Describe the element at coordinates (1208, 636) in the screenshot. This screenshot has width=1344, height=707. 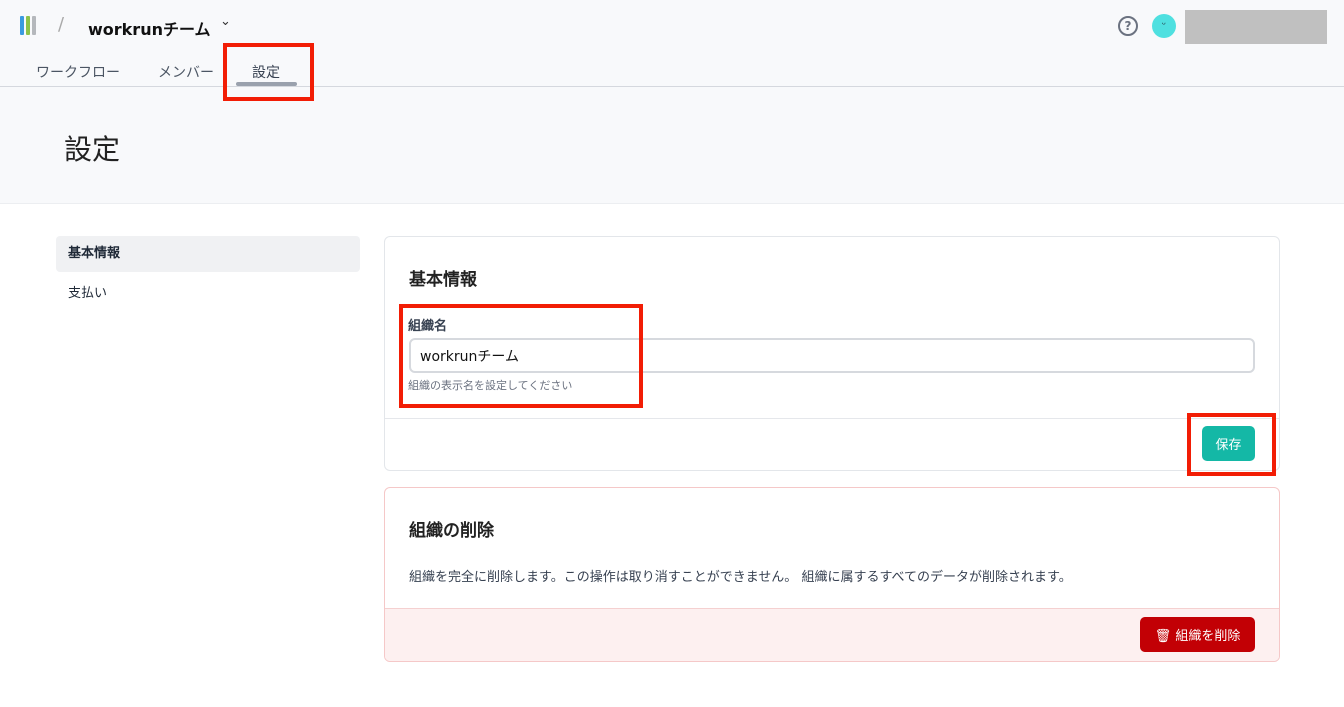
I see `delete-label: 組織を削除` at that location.